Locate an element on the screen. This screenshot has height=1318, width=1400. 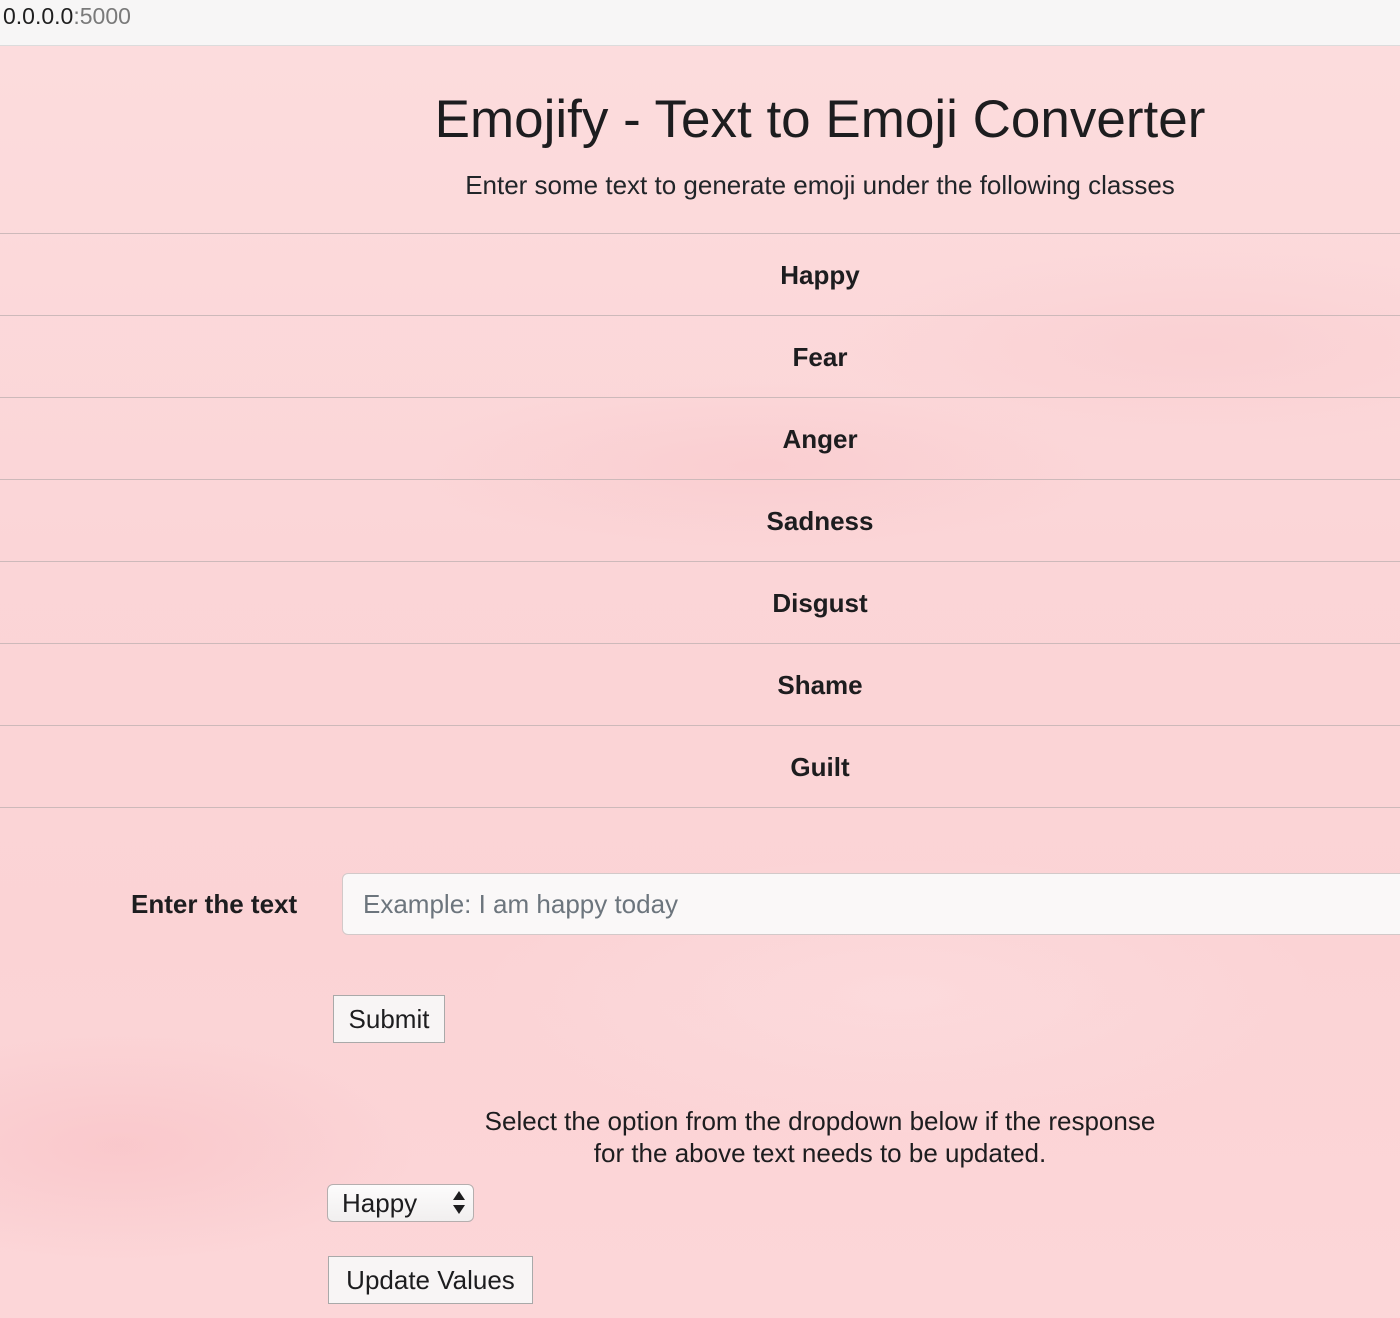
emotion-class-label: Fear is located at coordinates (820, 357).